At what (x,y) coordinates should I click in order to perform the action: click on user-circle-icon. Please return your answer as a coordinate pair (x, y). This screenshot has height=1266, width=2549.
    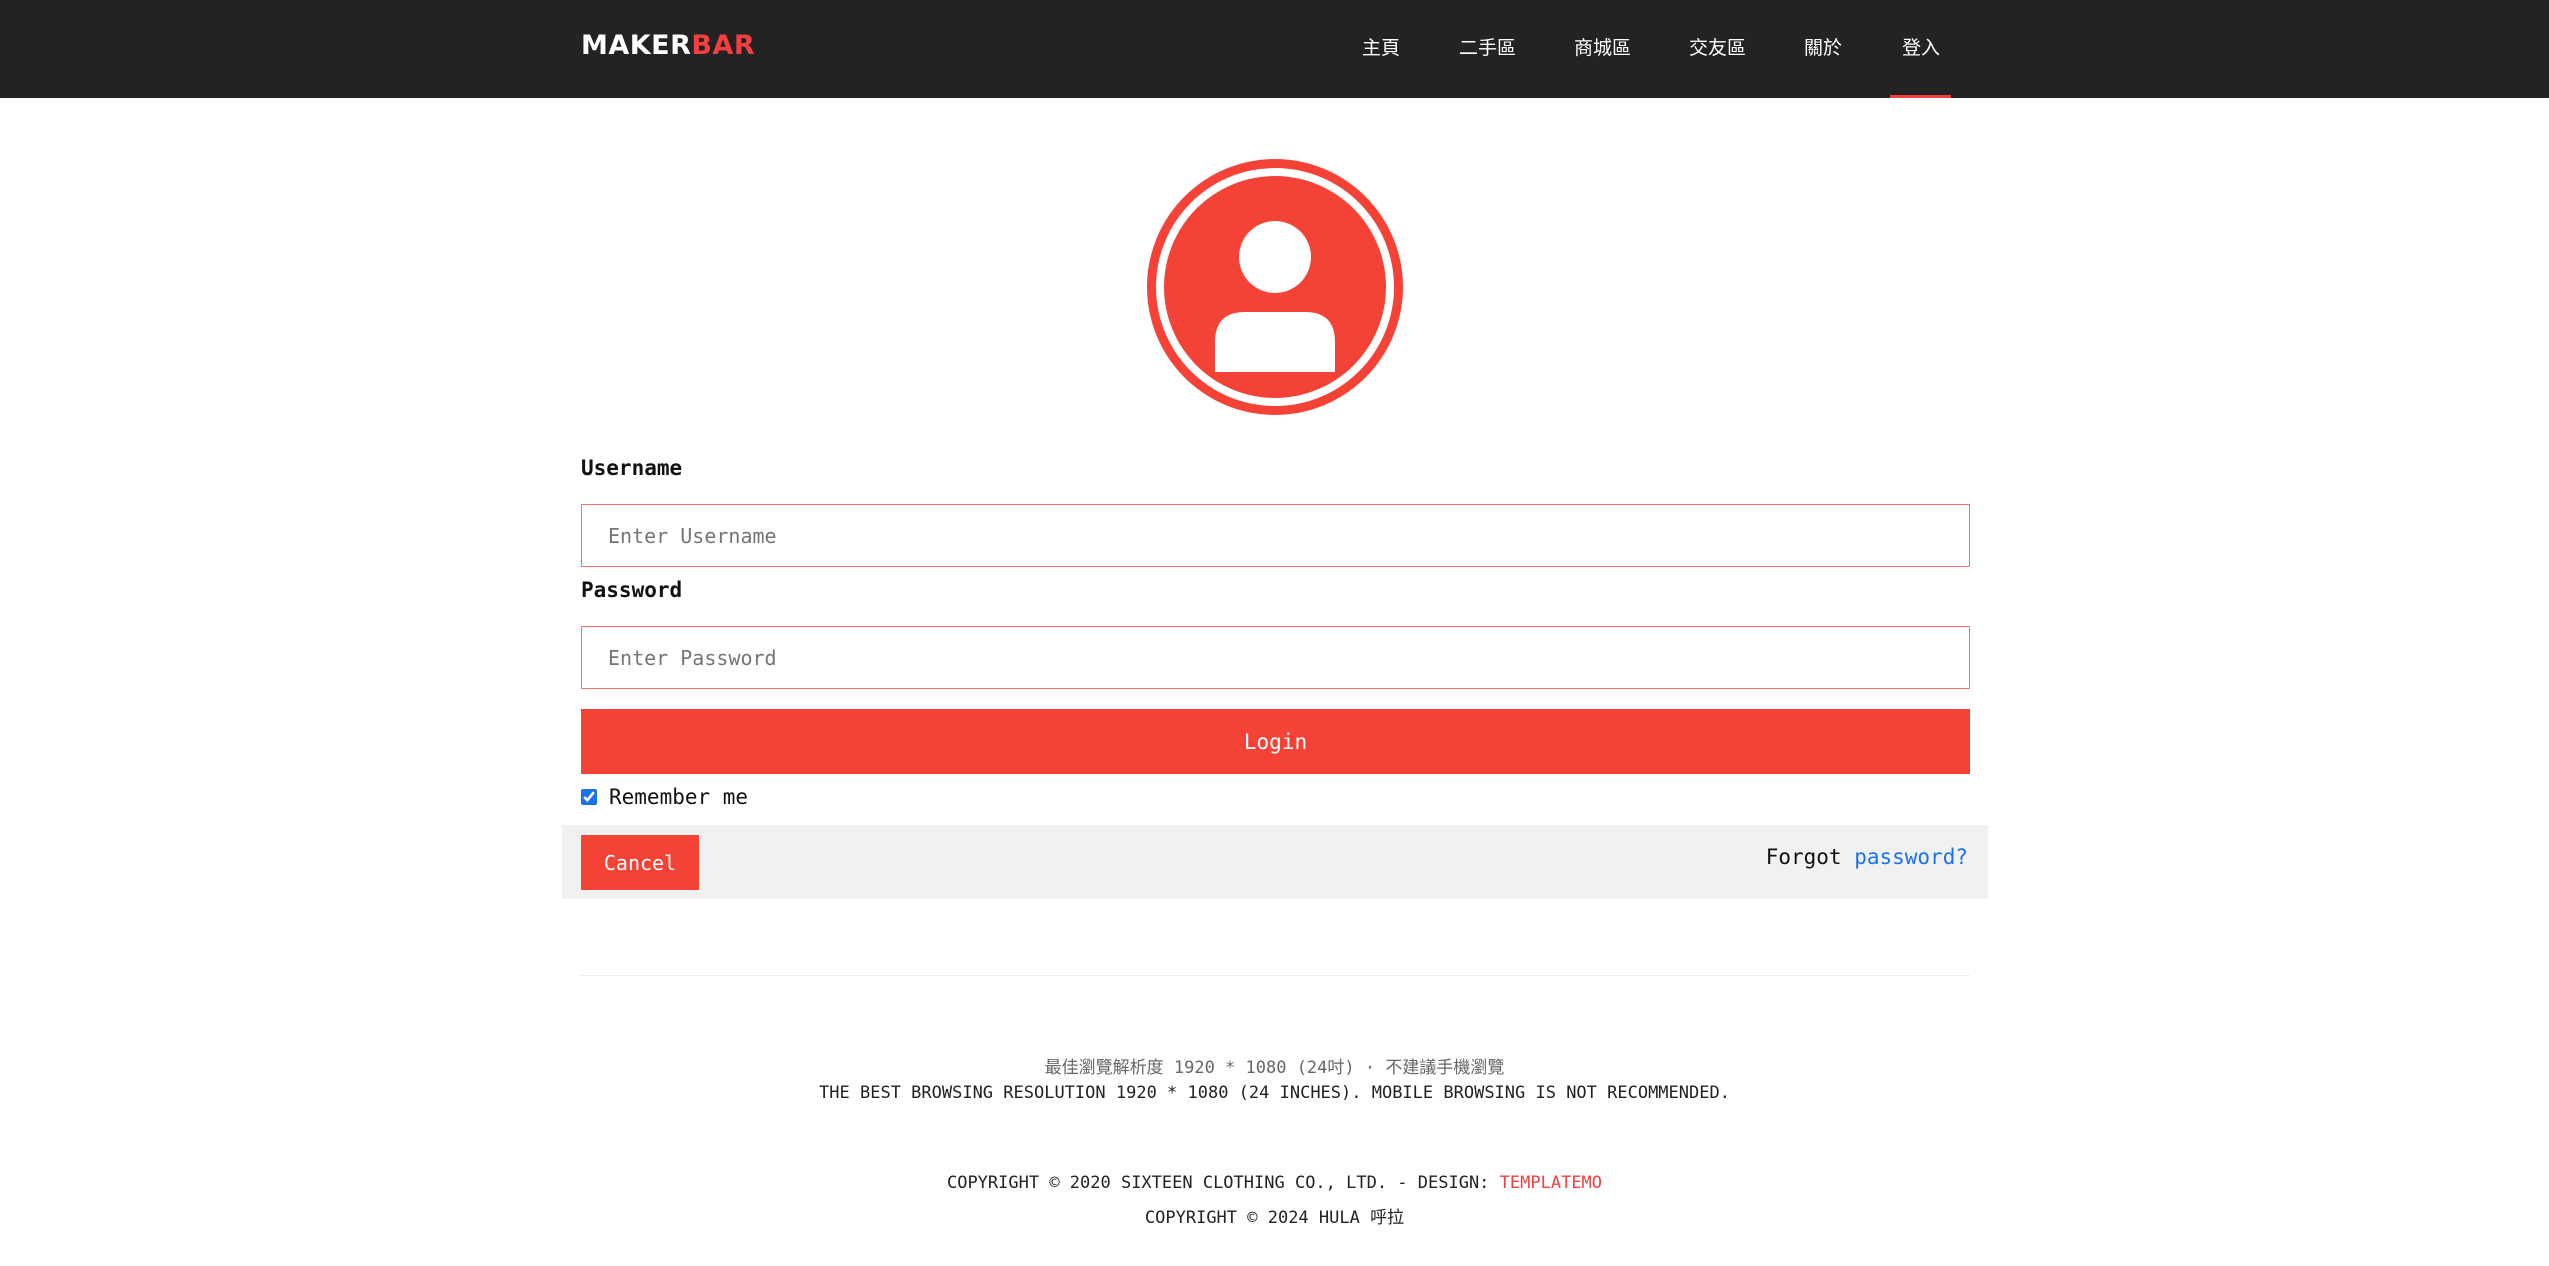
    Looking at the image, I should click on (1275, 287).